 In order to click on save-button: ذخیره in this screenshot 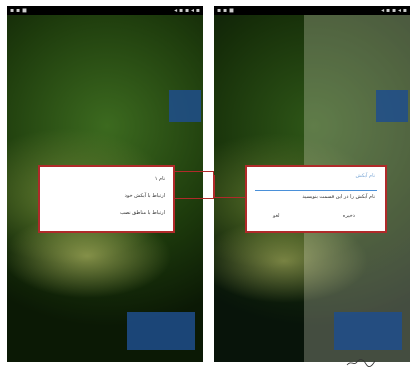, I will do `click(349, 216)`.